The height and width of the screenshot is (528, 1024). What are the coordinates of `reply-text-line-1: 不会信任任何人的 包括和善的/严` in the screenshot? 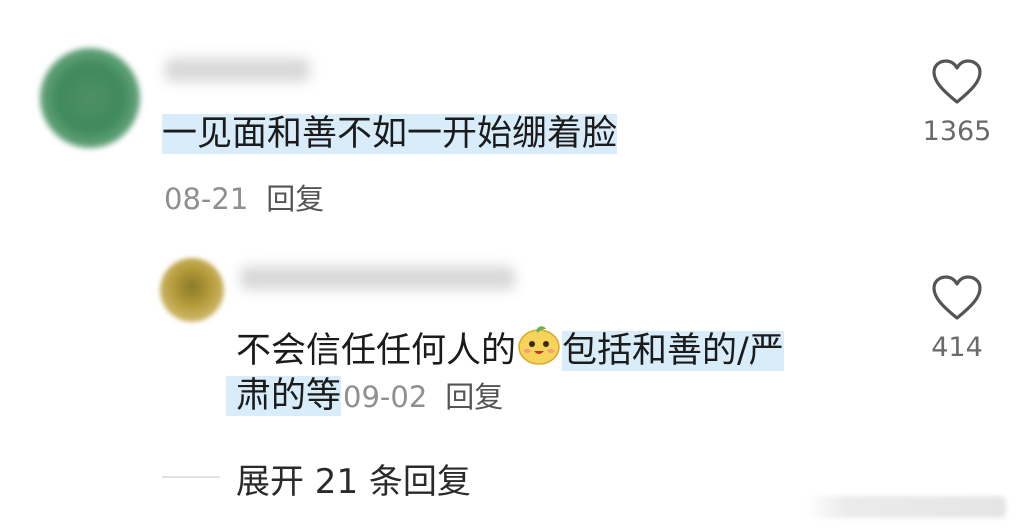 It's located at (510, 349).